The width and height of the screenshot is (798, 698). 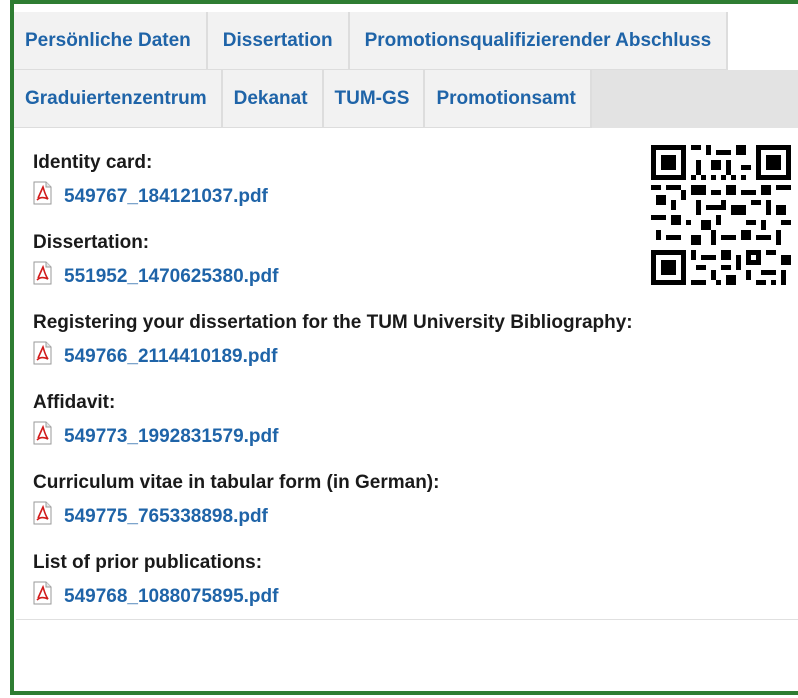 I want to click on file-link: 551952_1470625380.pdf, so click(x=171, y=277).